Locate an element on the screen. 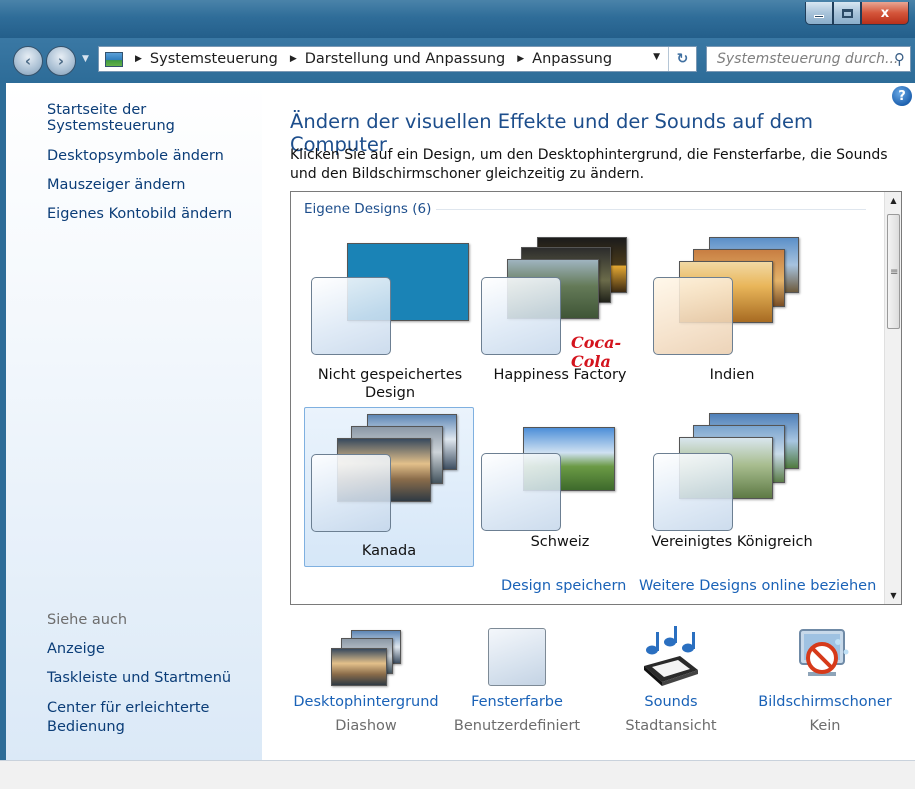  window-controls: x is located at coordinates (857, 13).